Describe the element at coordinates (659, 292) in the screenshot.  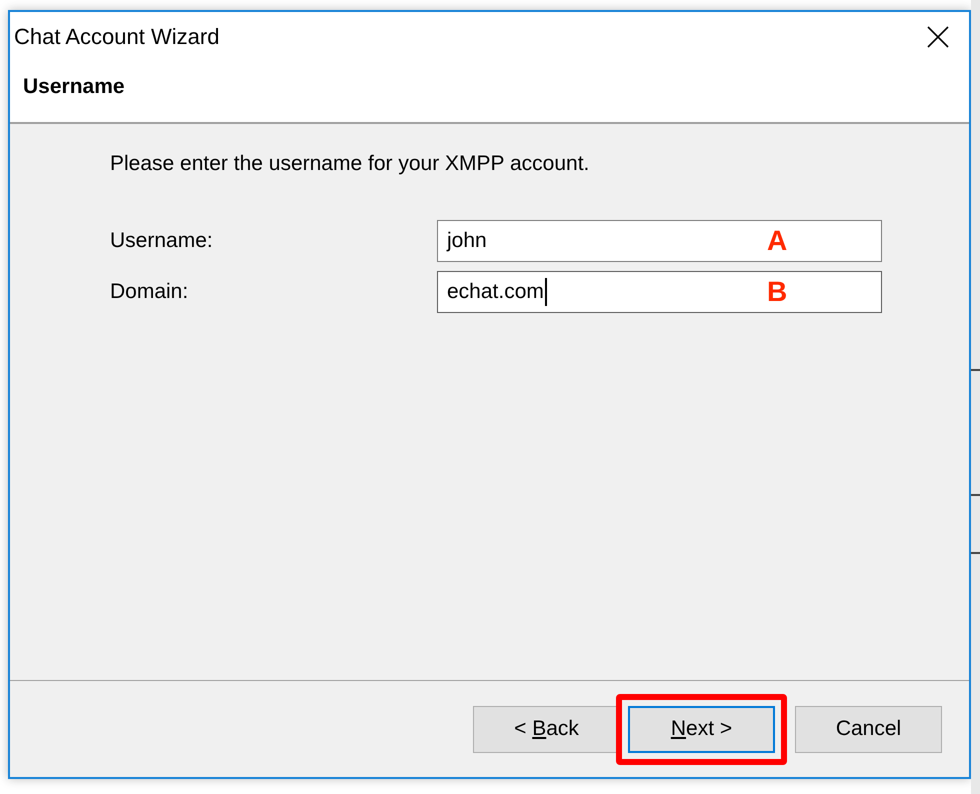
I see `input-field: echat.com B` at that location.